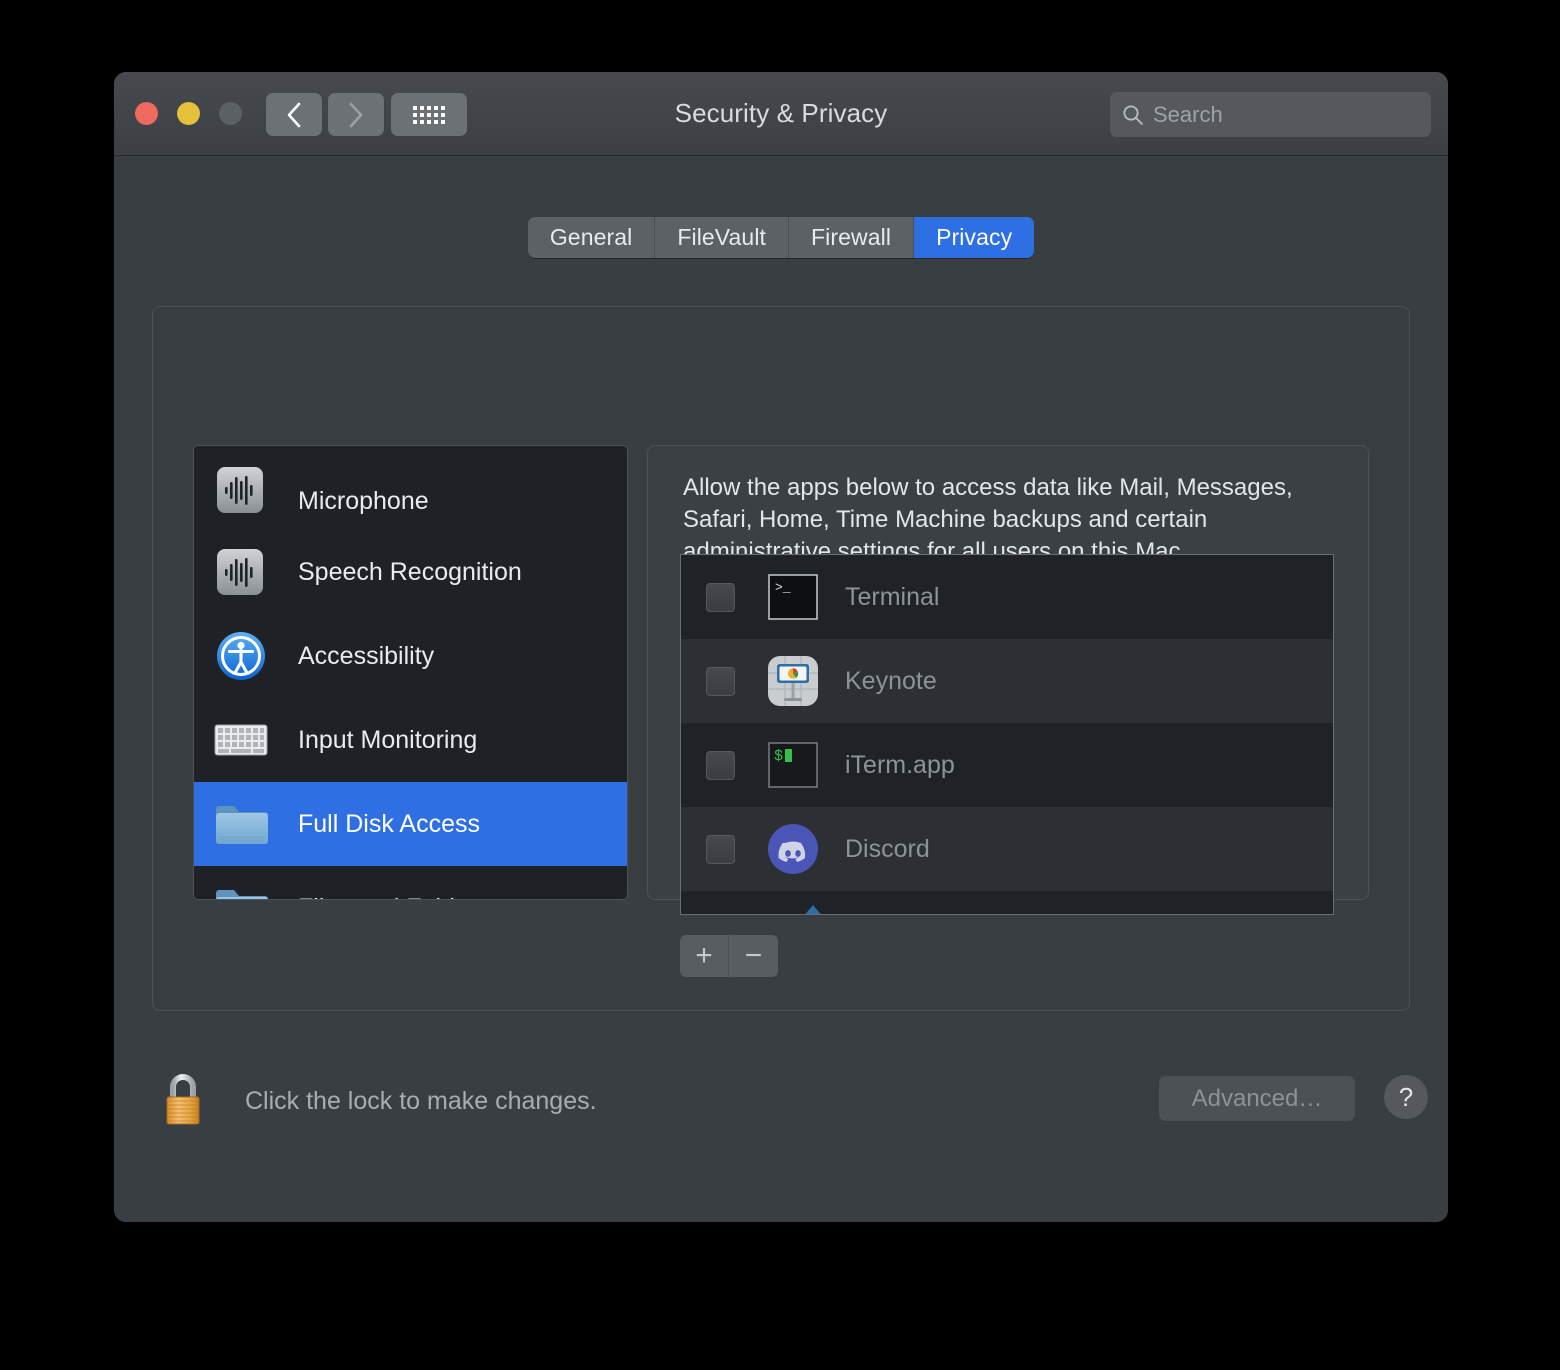 Image resolution: width=1560 pixels, height=1370 pixels. I want to click on sidebar-item-full-disk-access: Full Disk Access, so click(410, 824).